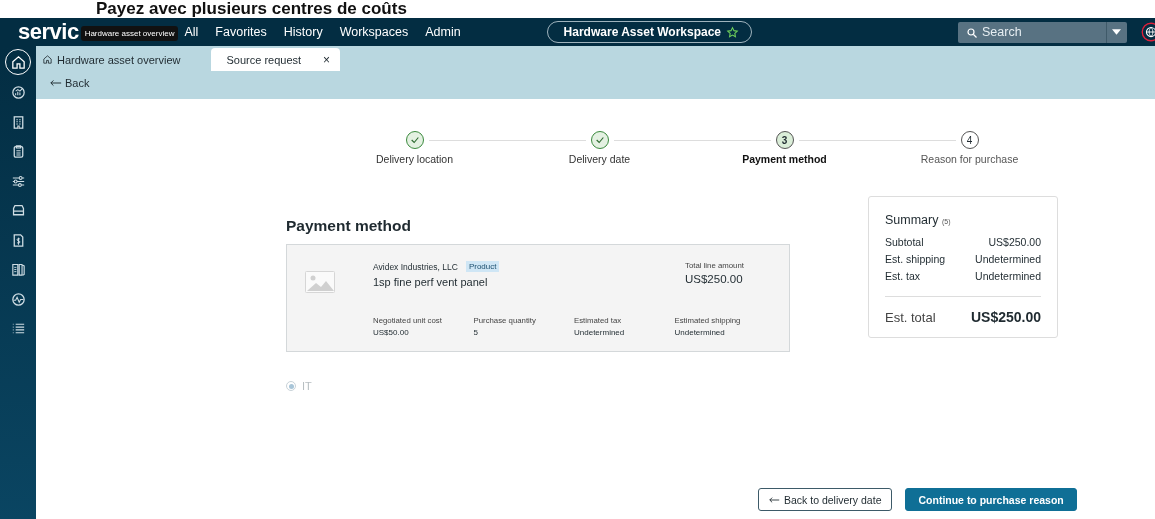 This screenshot has width=1155, height=519. What do you see at coordinates (48, 32) in the screenshot?
I see `logo: servic` at bounding box center [48, 32].